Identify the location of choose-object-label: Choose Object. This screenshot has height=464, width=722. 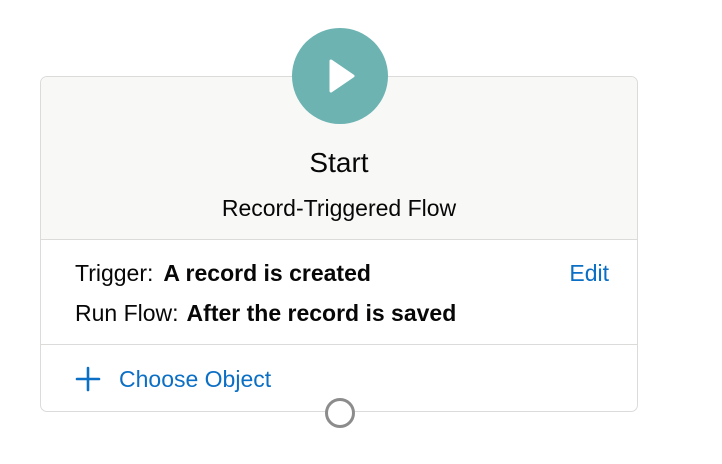
(195, 378).